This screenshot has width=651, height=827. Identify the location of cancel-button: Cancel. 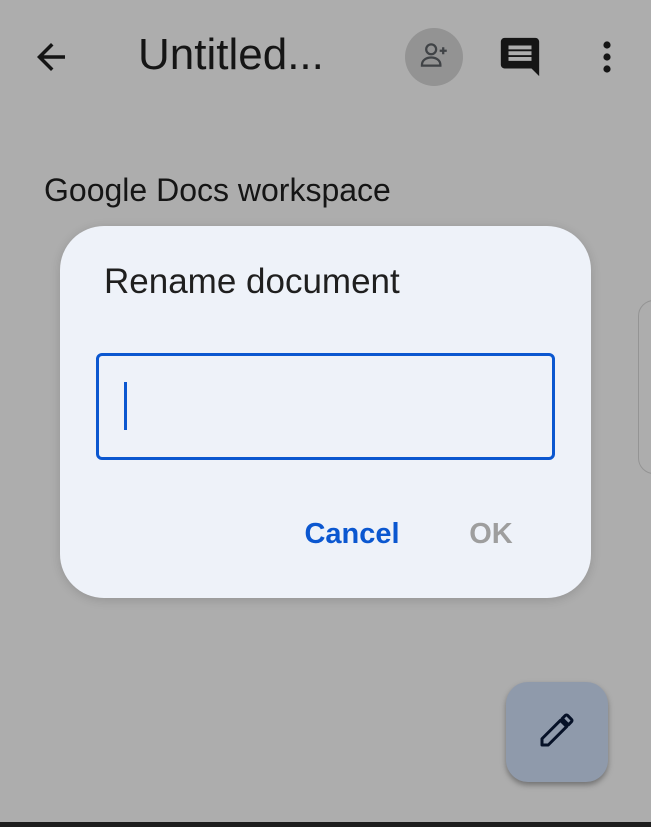
(352, 534).